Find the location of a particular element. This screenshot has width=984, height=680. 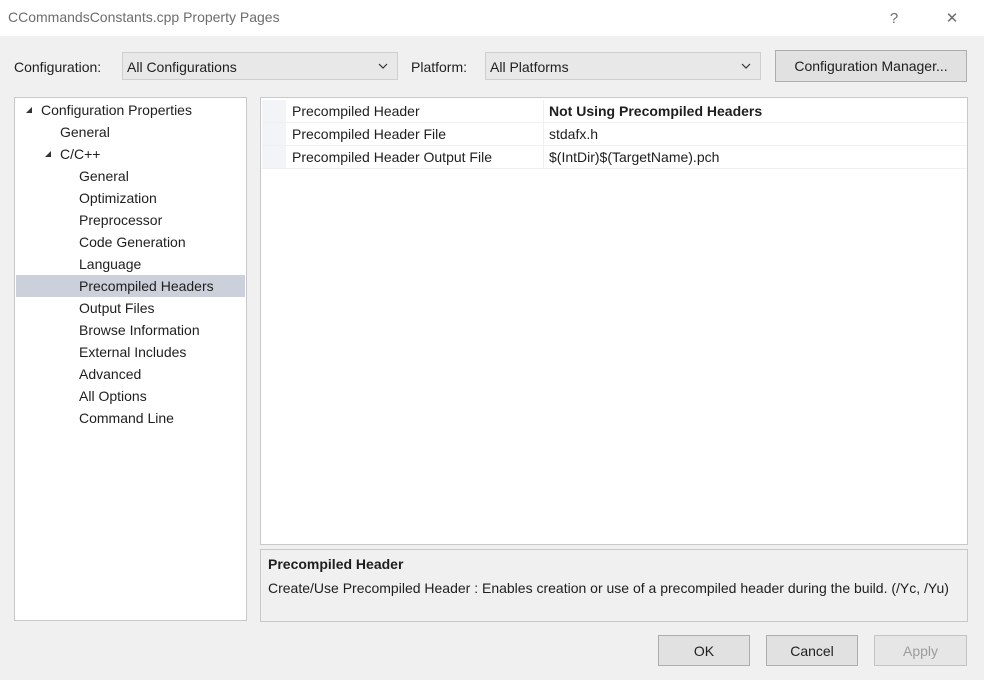

platform-select-value: All Platforms is located at coordinates (529, 67).